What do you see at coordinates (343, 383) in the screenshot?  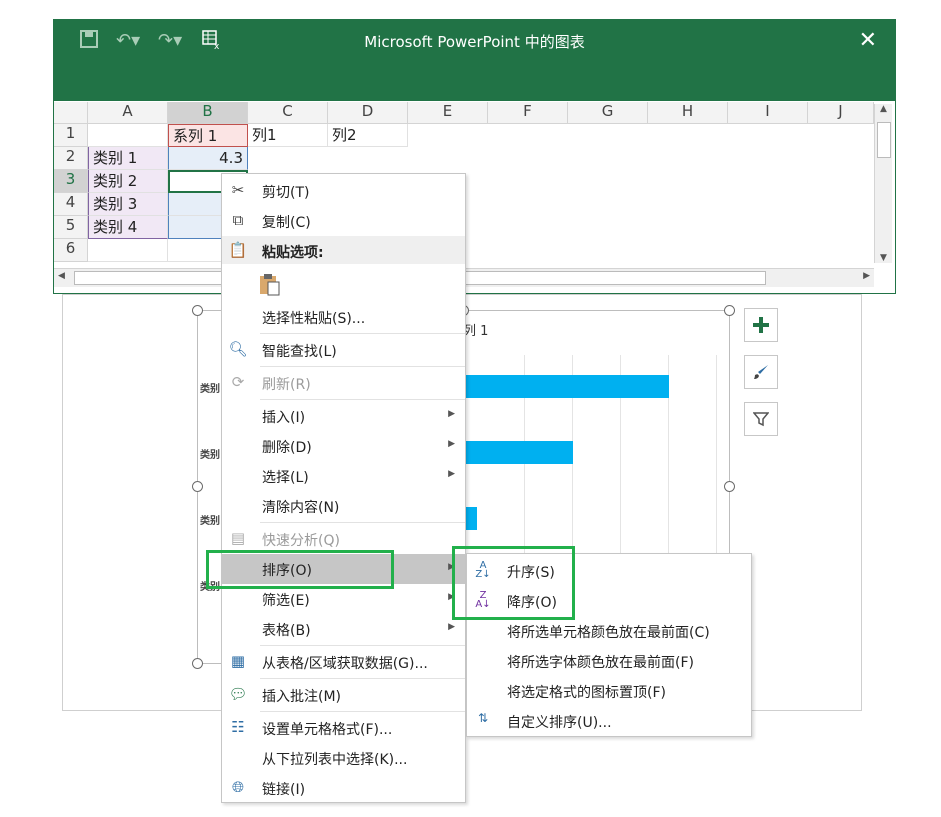 I see `menu-item-refresh: ⟳ 刷新(R)` at bounding box center [343, 383].